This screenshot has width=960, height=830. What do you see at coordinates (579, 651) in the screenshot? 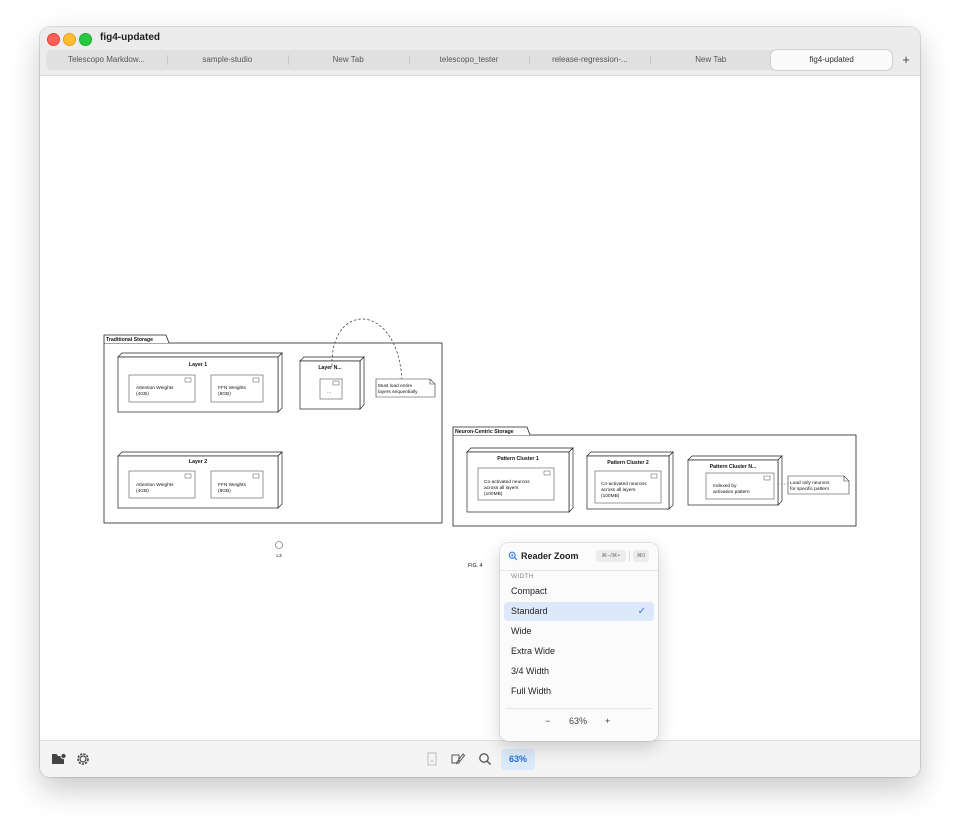
I see `width-option-extra-wide: Extra Wide` at bounding box center [579, 651].